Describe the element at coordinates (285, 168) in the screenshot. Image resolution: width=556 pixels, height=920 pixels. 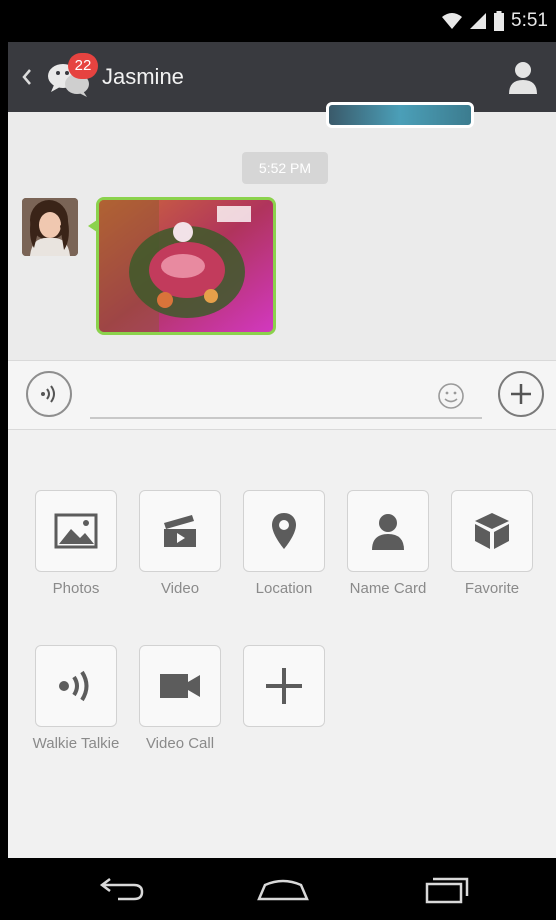
I see `message-timestamp: 5:52 PM` at that location.